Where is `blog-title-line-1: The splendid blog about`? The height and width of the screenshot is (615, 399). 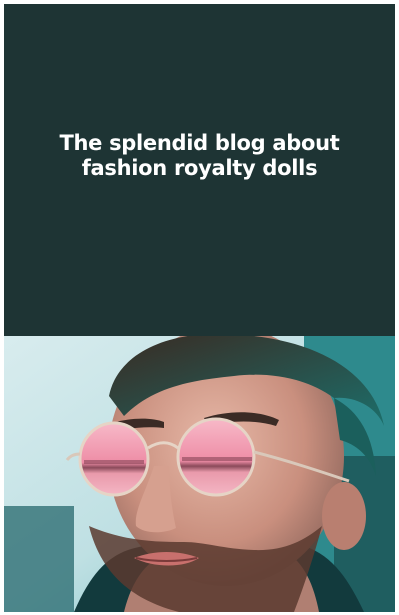 blog-title-line-1: The splendid blog about is located at coordinates (199, 143).